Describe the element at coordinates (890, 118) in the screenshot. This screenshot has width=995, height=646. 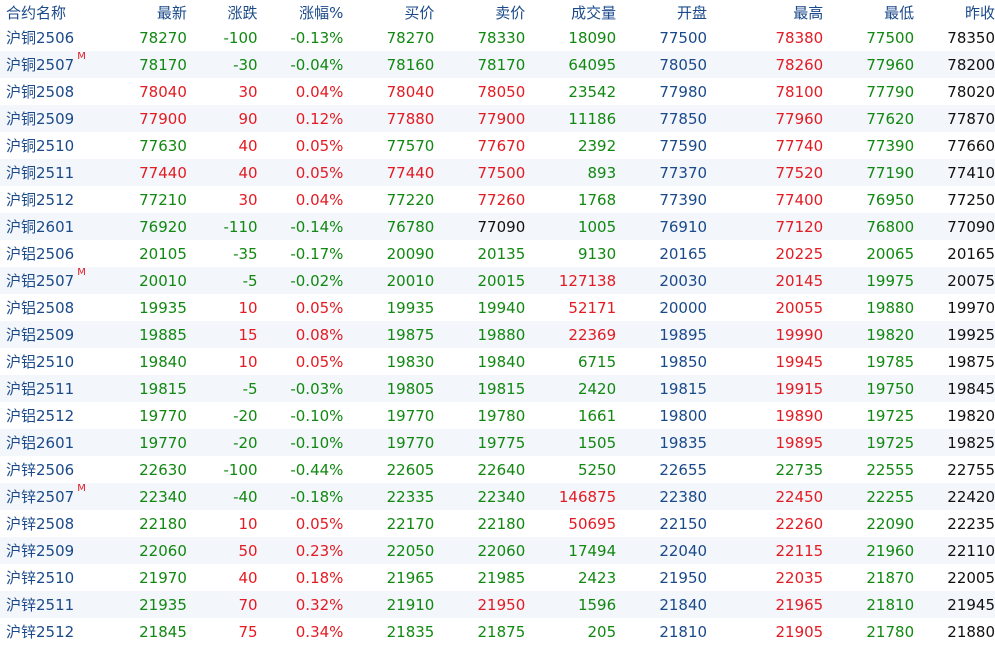
I see `low-cell: 77620` at that location.